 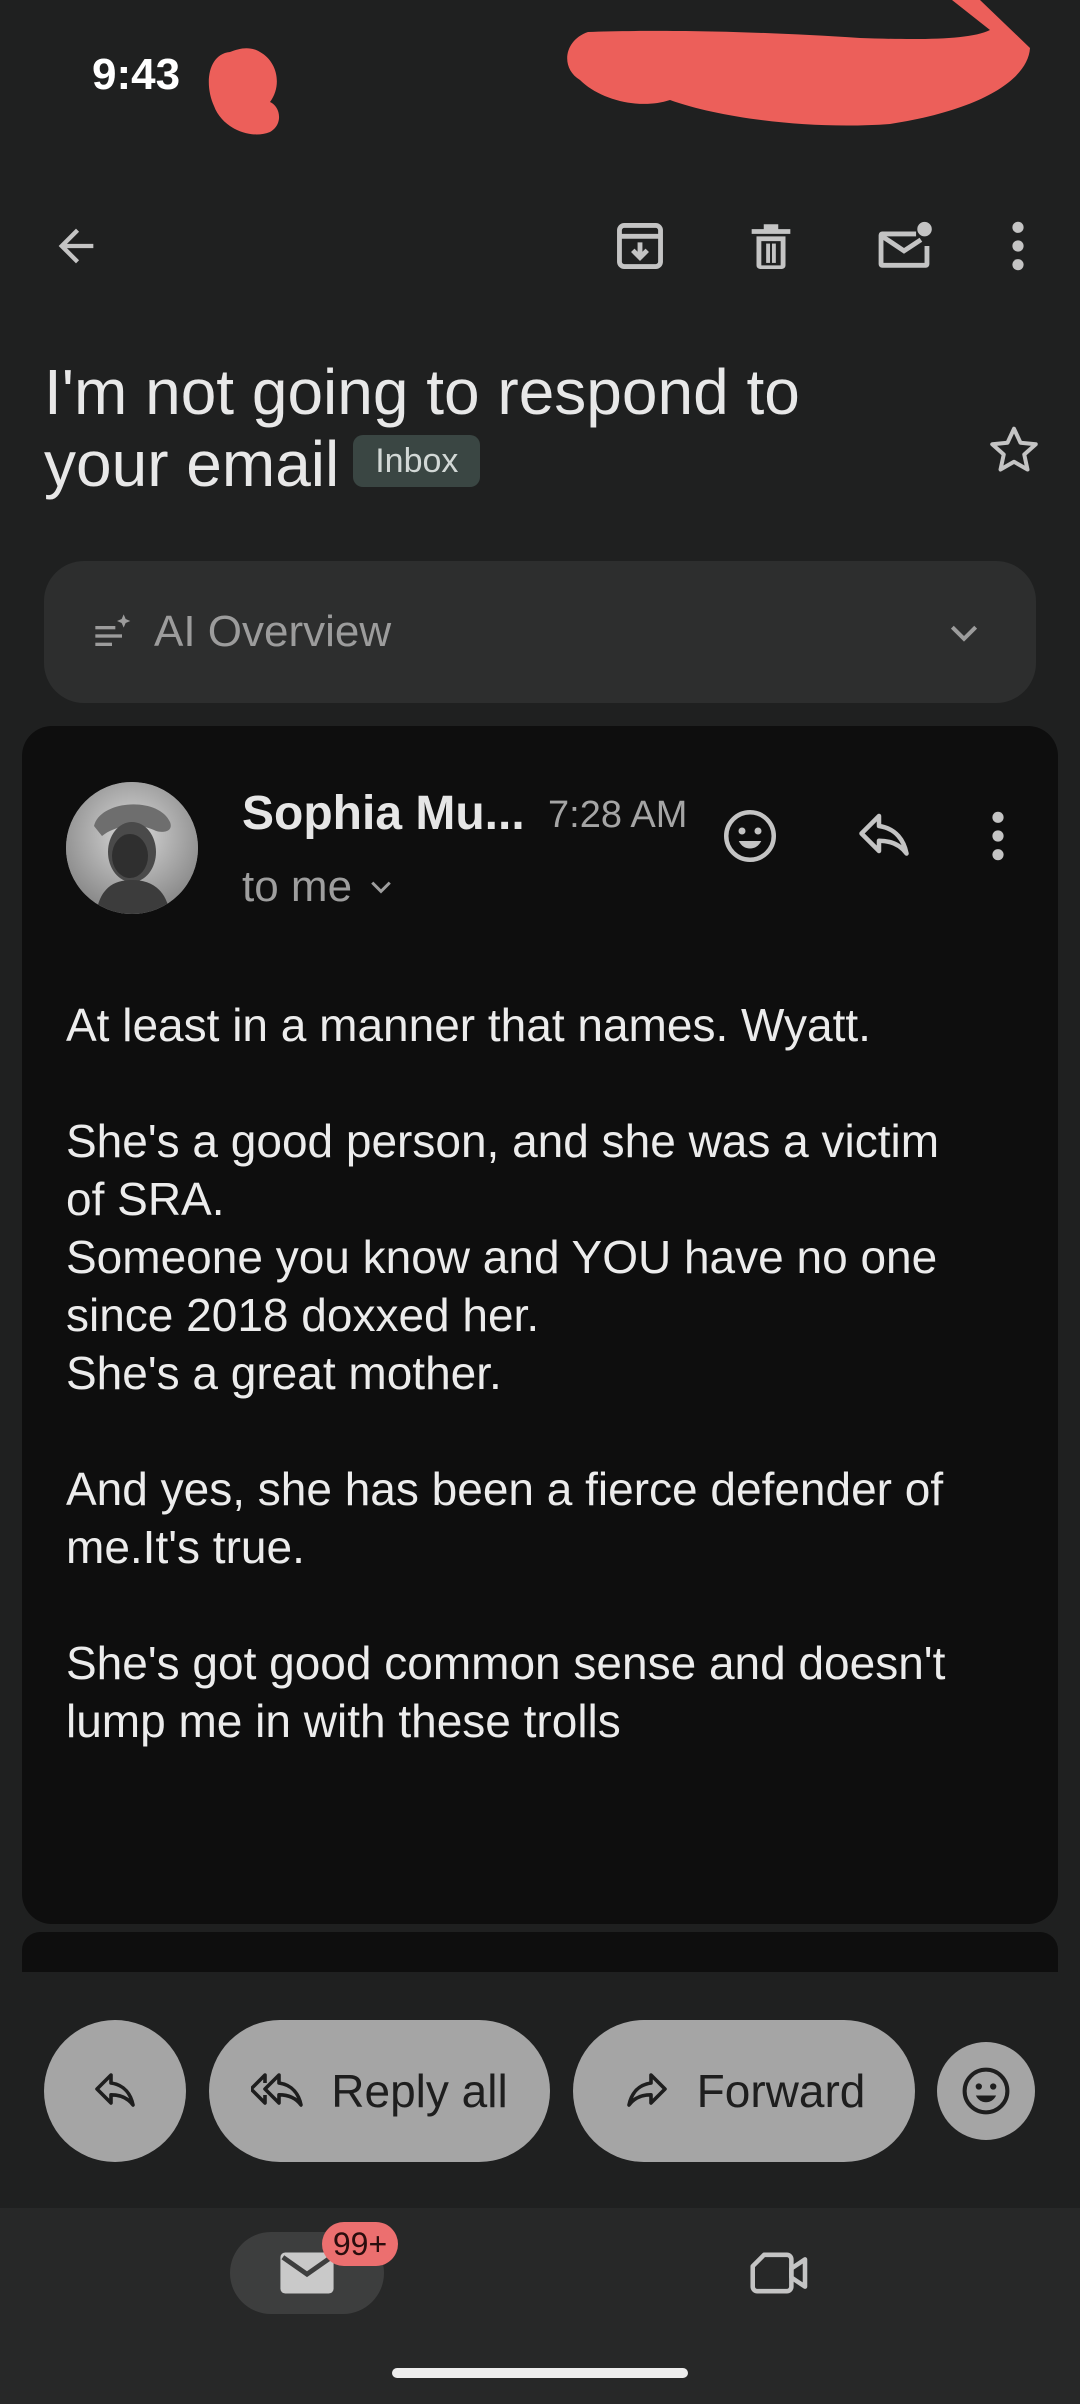 I want to click on body-line: since 2018 doxxed her., so click(x=303, y=1315).